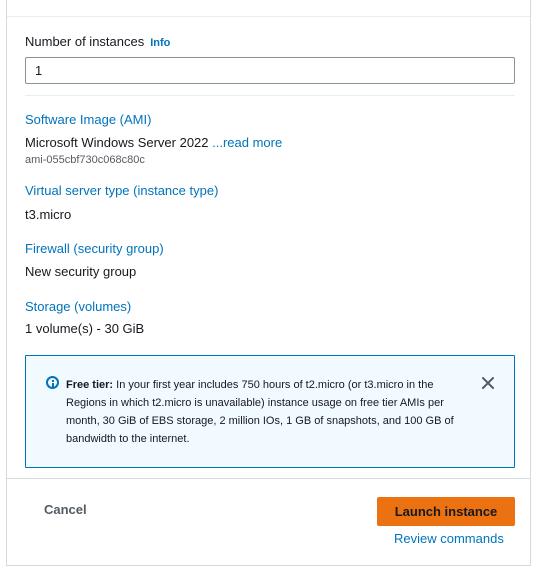 The image size is (537, 571). What do you see at coordinates (48, 214) in the screenshot?
I see `instance-type-value: t3.micro` at bounding box center [48, 214].